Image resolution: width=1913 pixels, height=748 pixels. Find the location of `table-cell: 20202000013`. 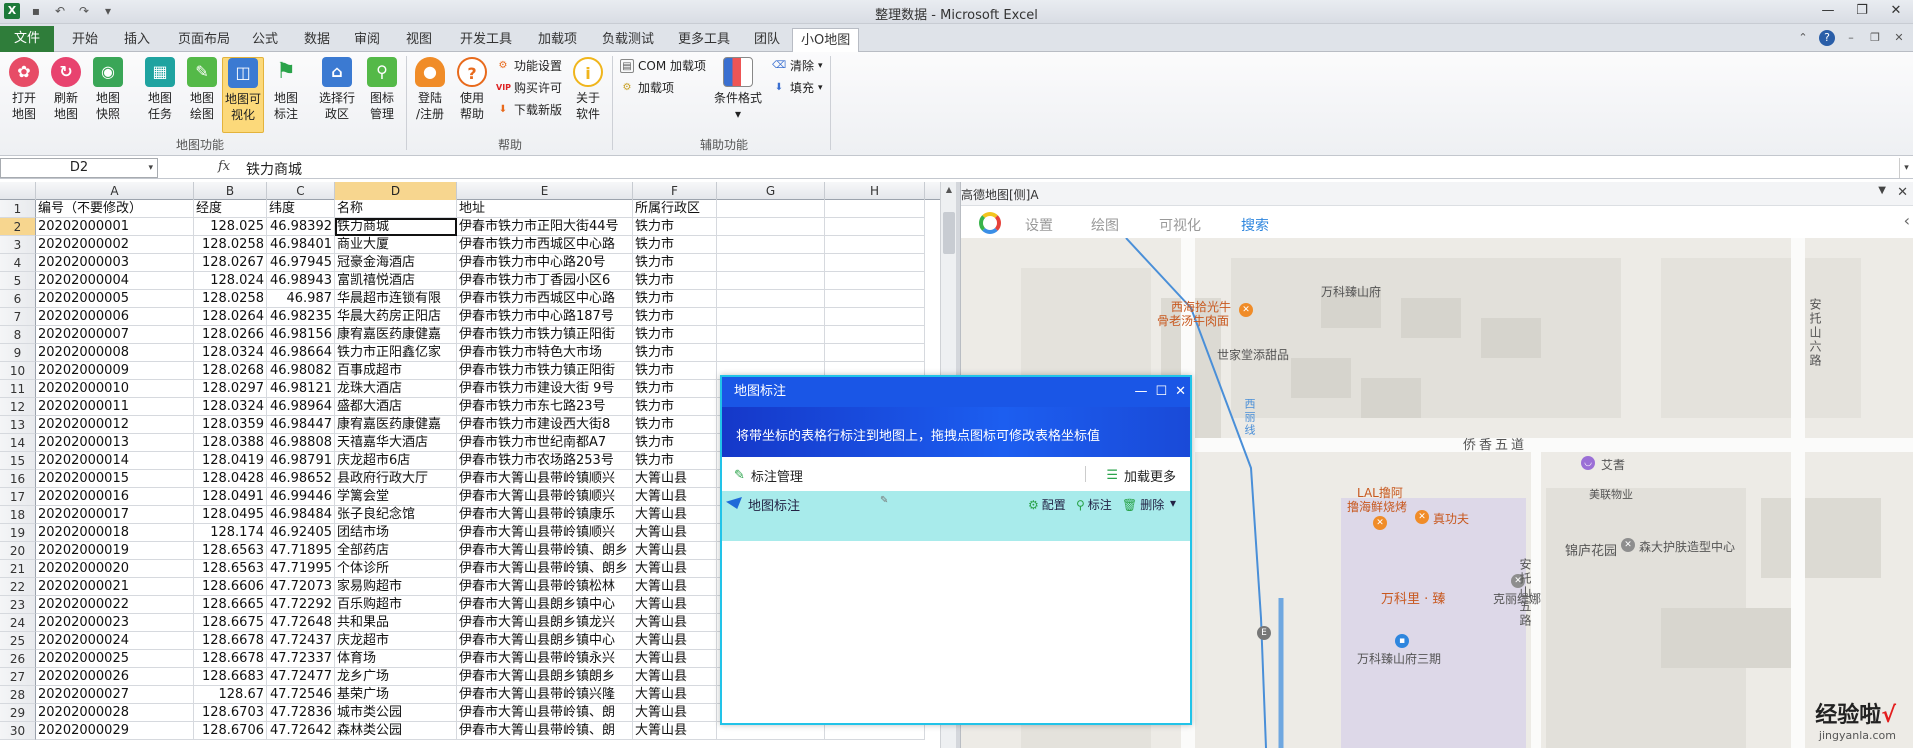

table-cell: 20202000013 is located at coordinates (115, 443).